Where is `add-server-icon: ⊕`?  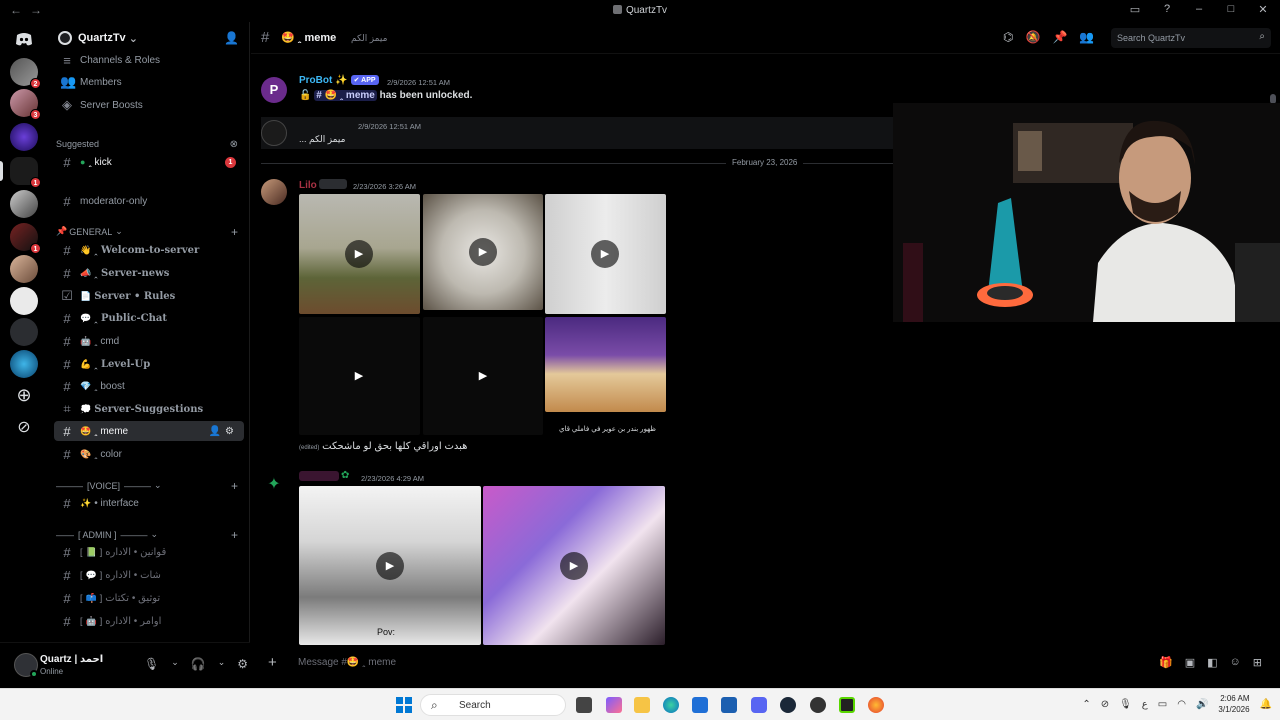 add-server-icon: ⊕ is located at coordinates (24, 396).